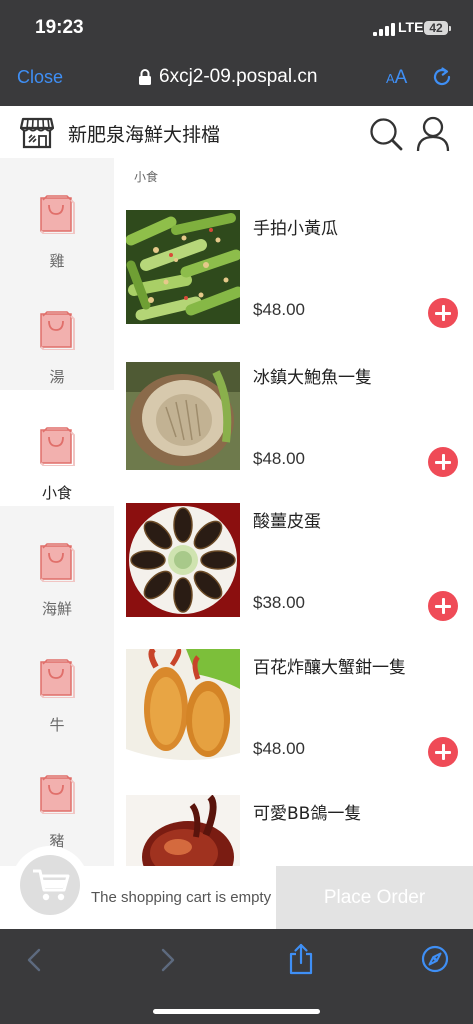 Image resolution: width=473 pixels, height=1024 pixels. I want to click on product-item: 酸薑皮蛋 $38.00, so click(293, 573).